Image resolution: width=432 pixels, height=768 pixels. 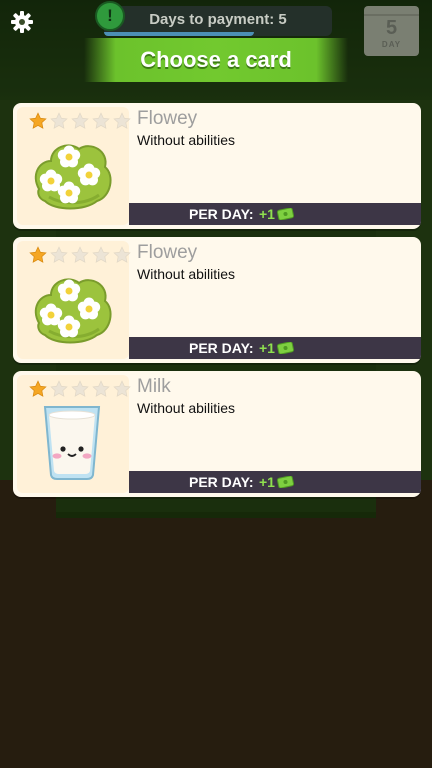 I want to click on days-progress-fill, so click(x=179, y=34).